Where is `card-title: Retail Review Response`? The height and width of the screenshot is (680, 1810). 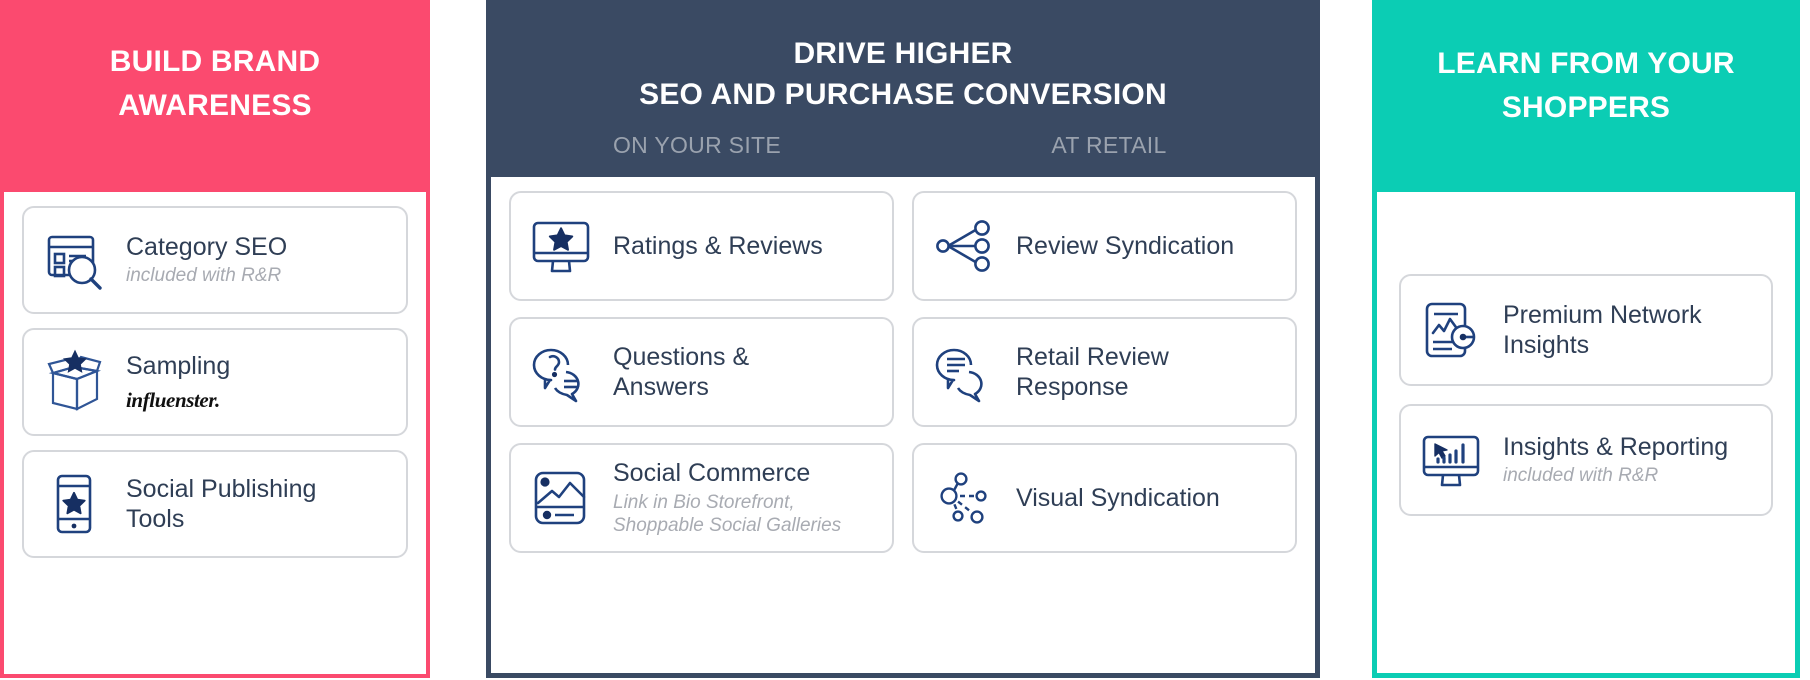
card-title: Retail Review Response is located at coordinates (1092, 372).